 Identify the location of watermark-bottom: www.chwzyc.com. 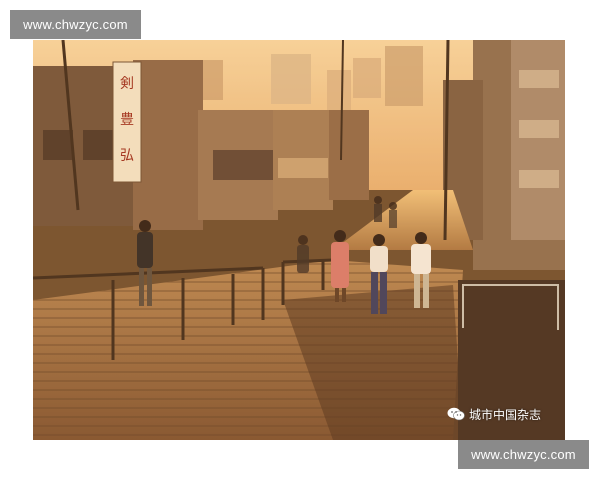
(523, 454).